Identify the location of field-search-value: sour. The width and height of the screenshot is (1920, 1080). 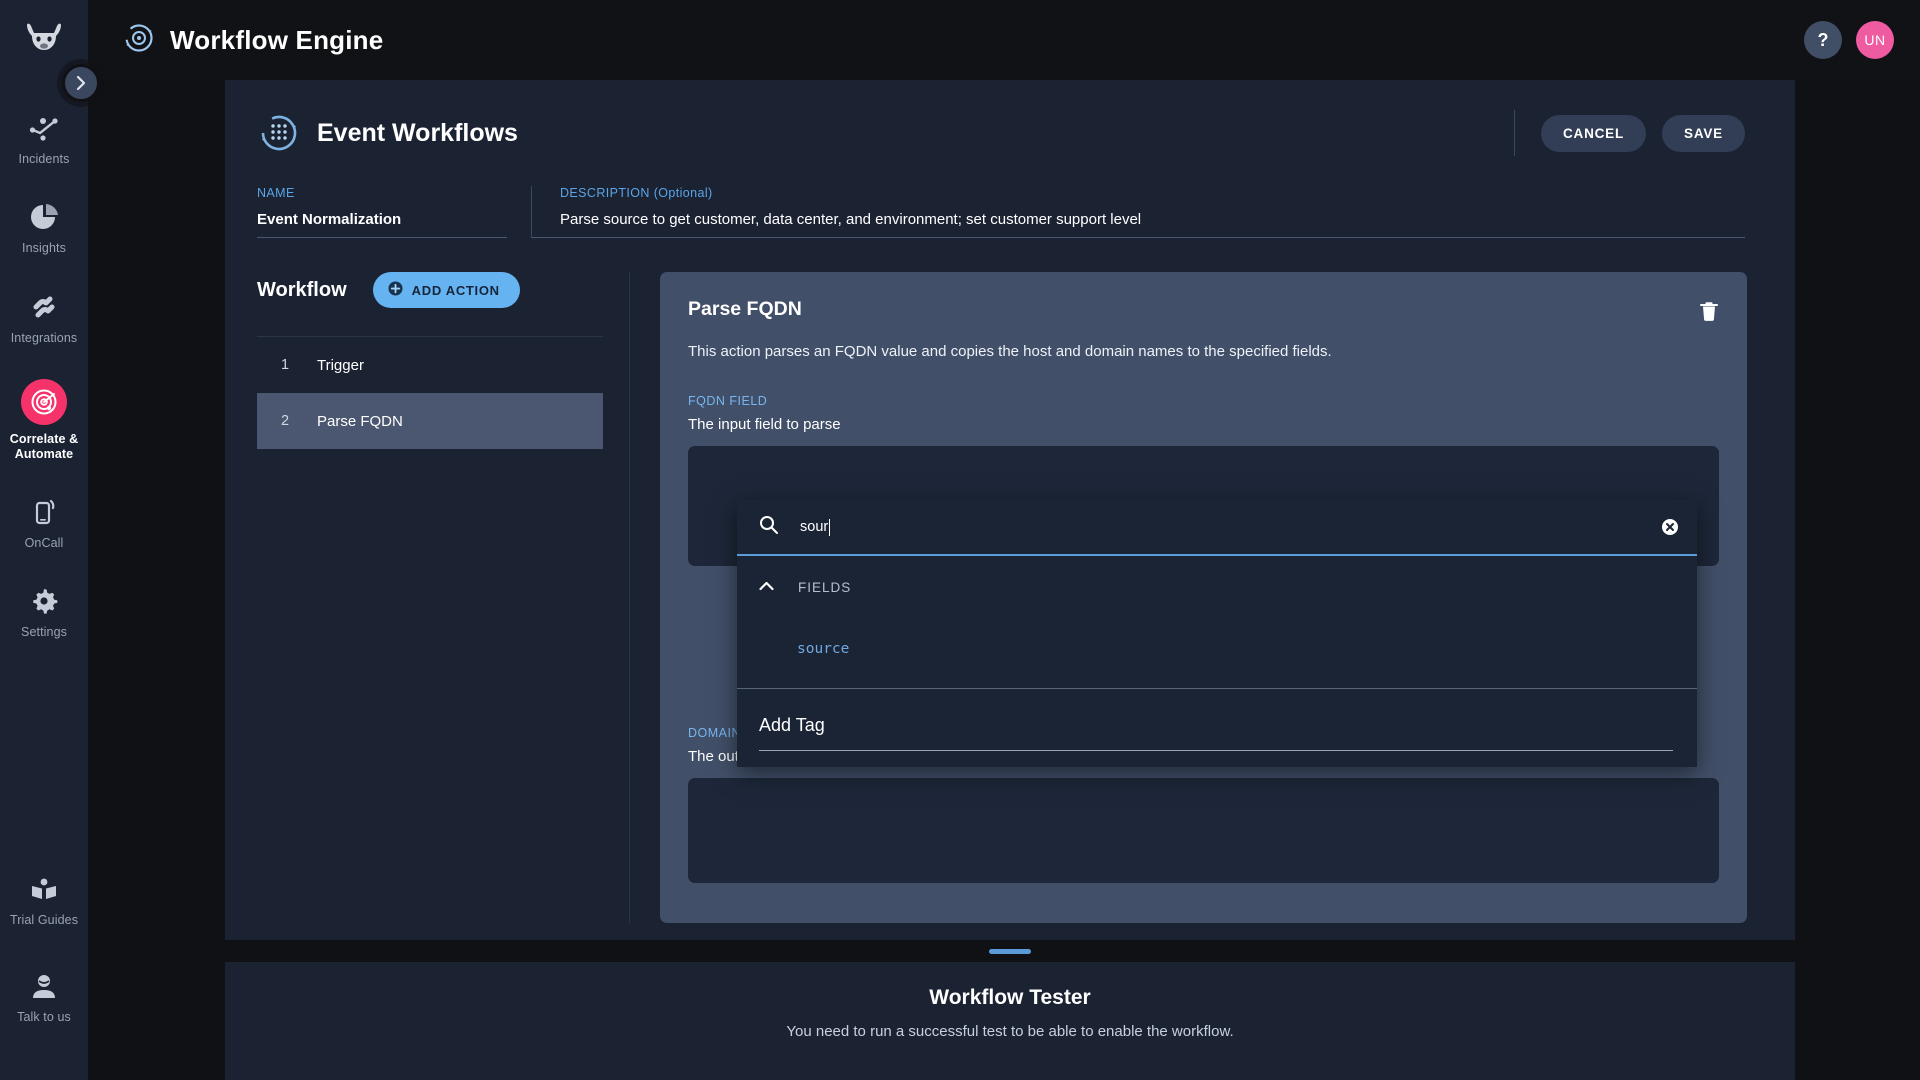
(814, 527).